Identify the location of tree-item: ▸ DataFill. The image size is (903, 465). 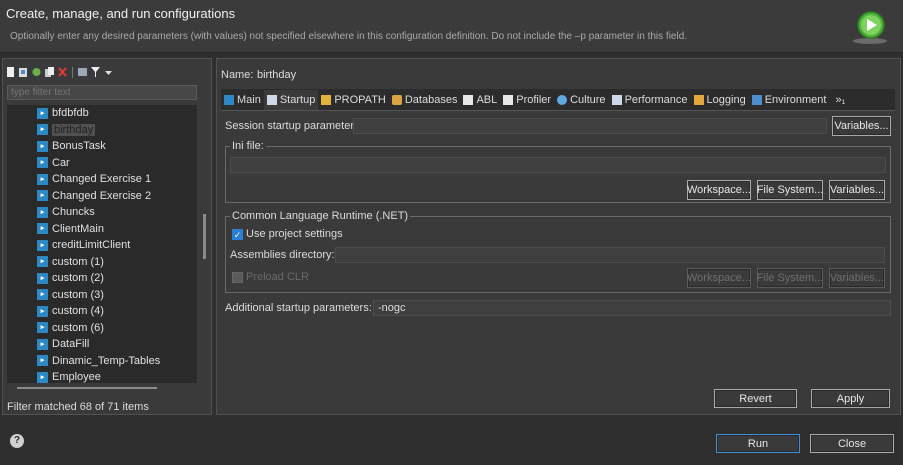
(63, 344).